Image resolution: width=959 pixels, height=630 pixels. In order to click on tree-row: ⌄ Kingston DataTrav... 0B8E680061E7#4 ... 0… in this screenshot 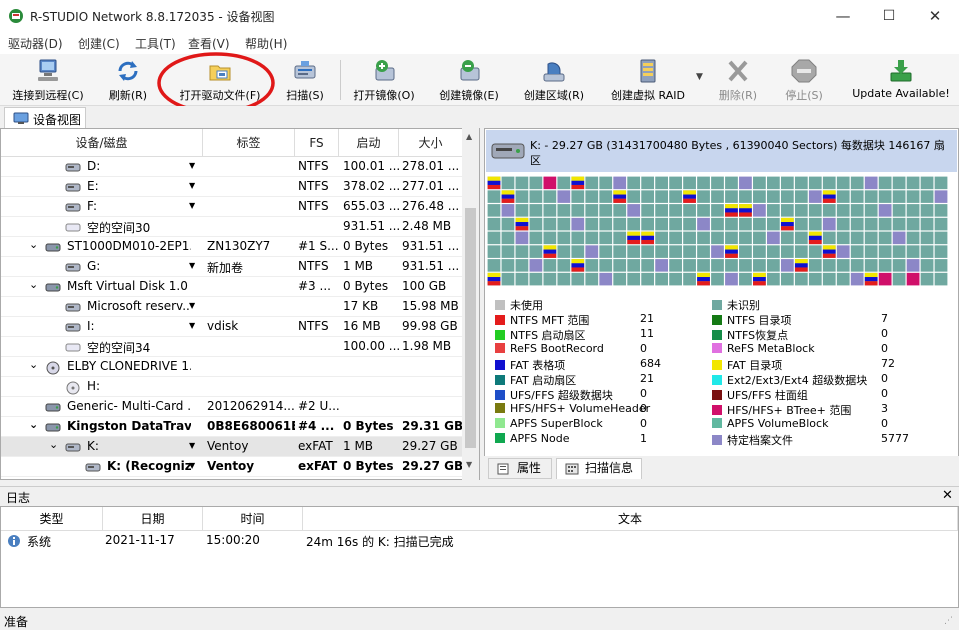, I will do `click(232, 427)`.